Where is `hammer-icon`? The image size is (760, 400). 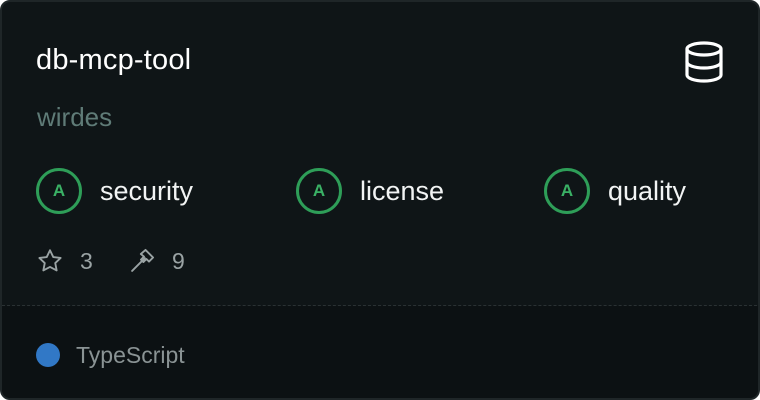 hammer-icon is located at coordinates (143, 260).